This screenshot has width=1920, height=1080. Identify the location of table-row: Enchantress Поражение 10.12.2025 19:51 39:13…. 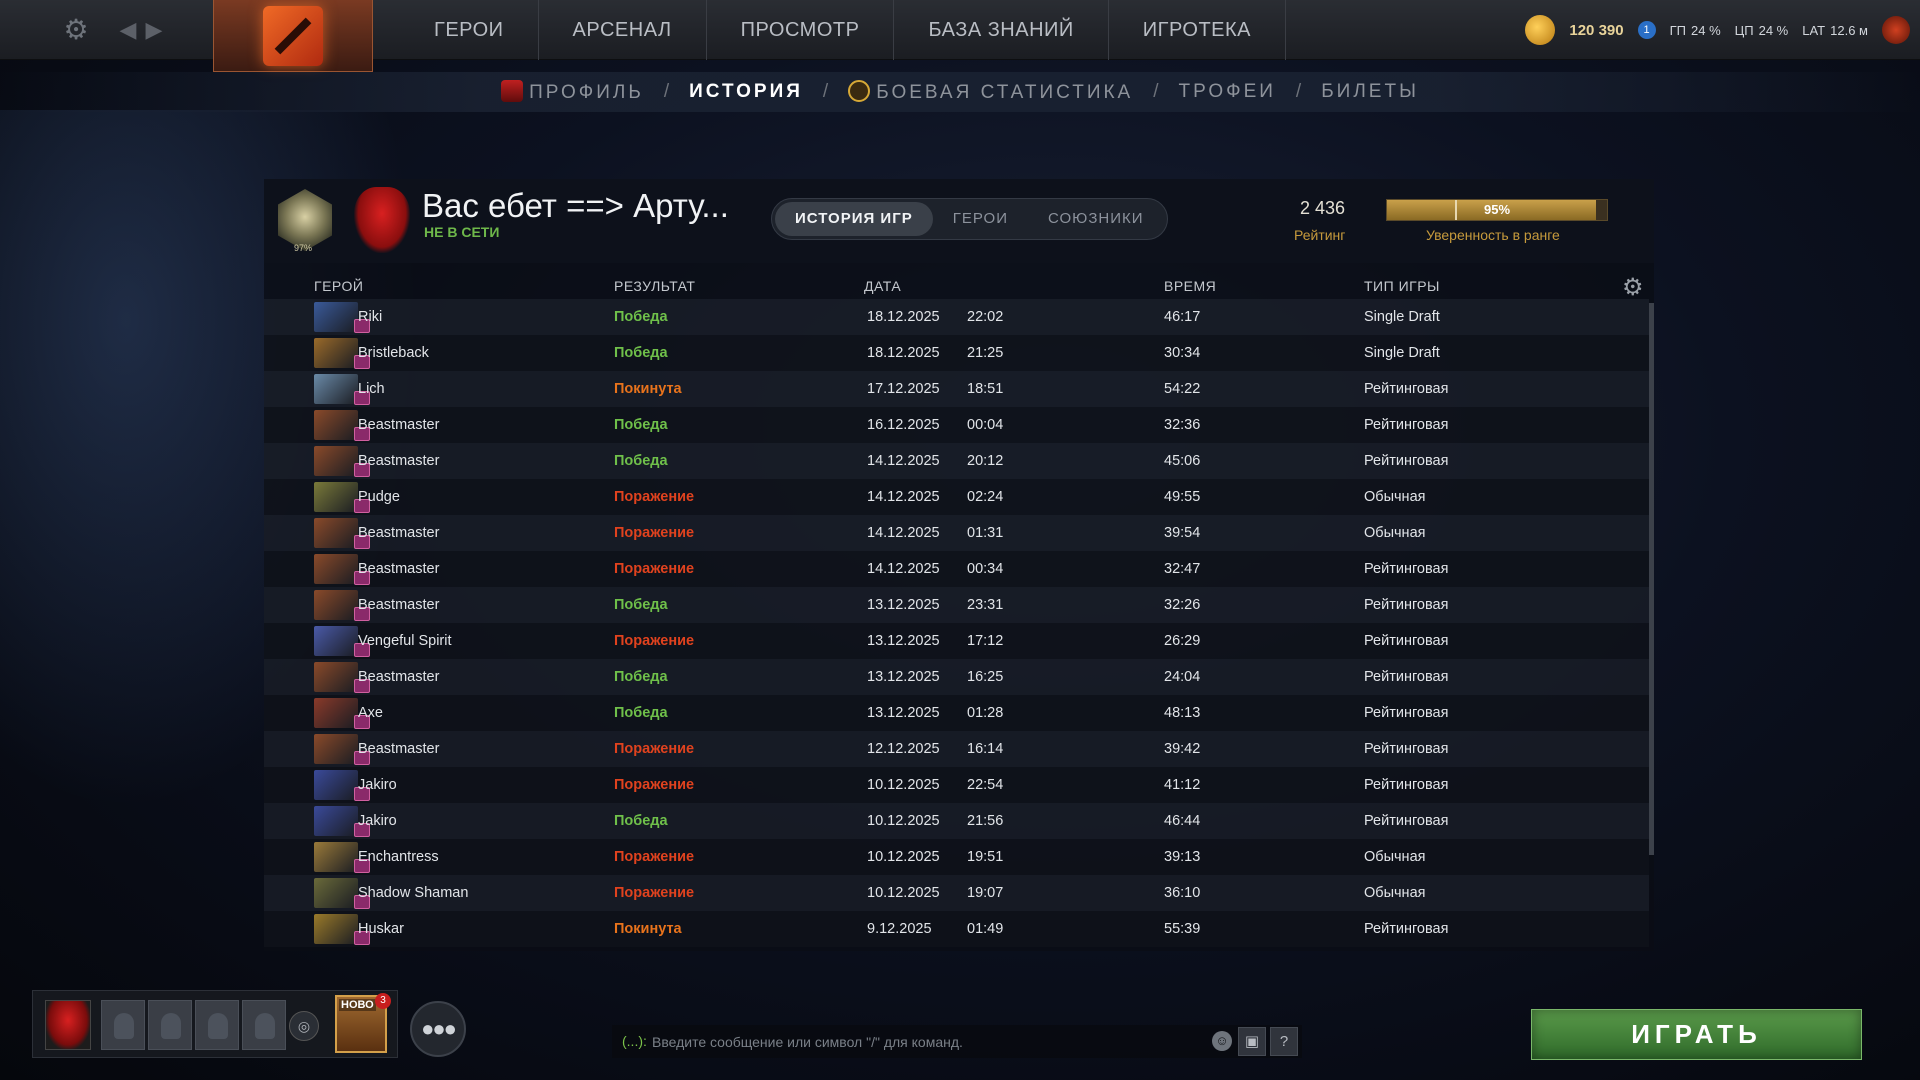
(956, 857).